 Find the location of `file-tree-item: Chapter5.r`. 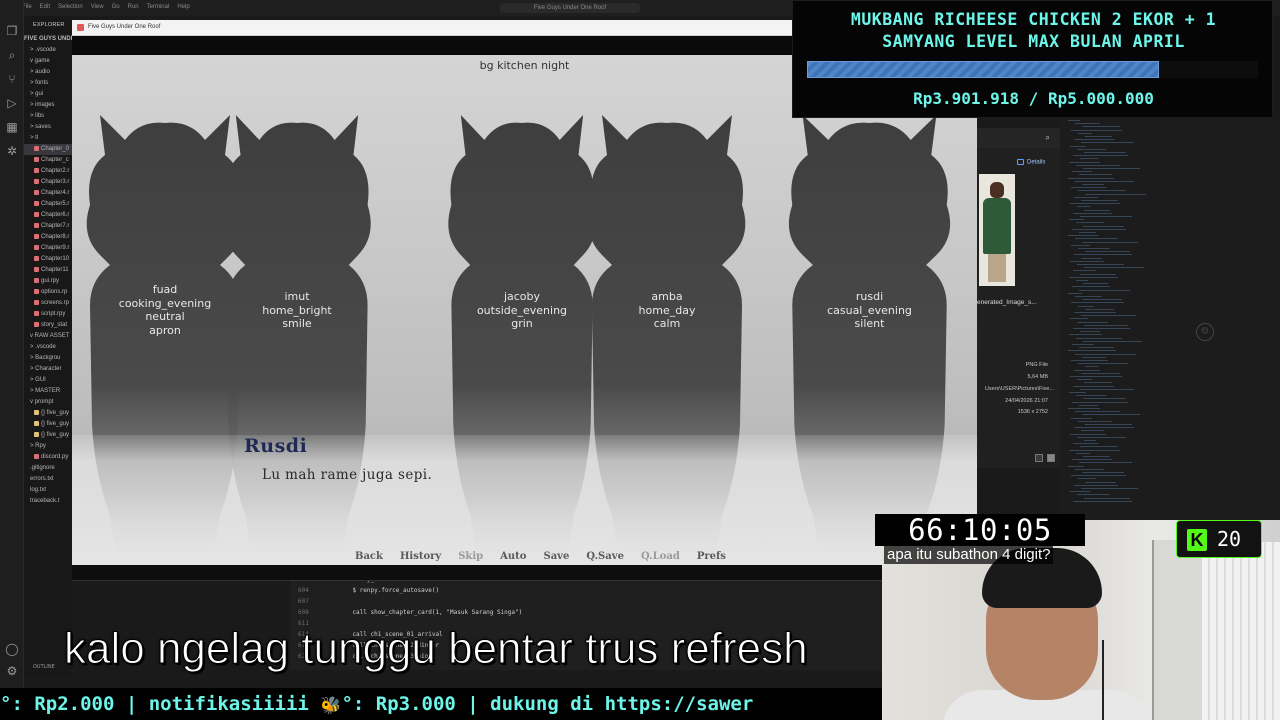

file-tree-item: Chapter5.r is located at coordinates (48, 204).